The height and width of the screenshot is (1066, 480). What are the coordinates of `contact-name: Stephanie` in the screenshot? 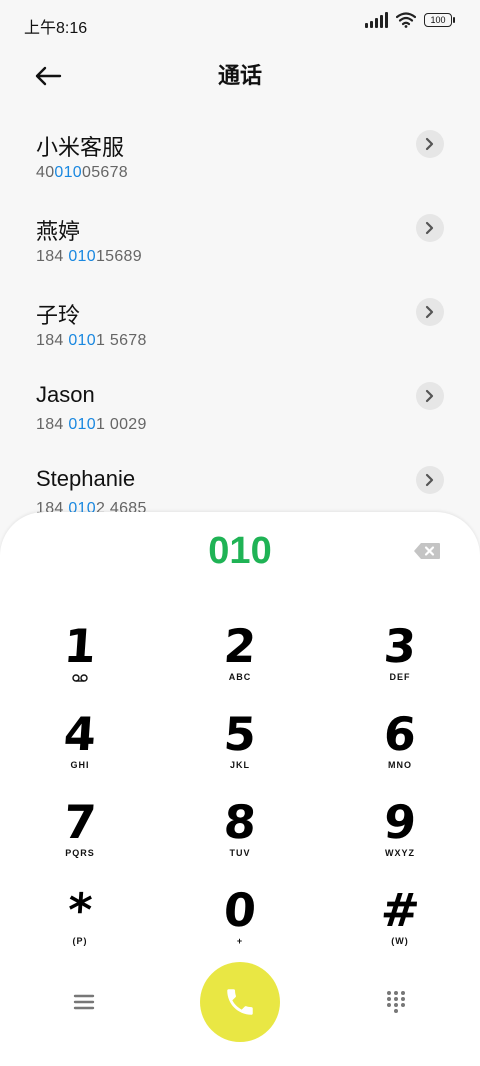 It's located at (86, 478).